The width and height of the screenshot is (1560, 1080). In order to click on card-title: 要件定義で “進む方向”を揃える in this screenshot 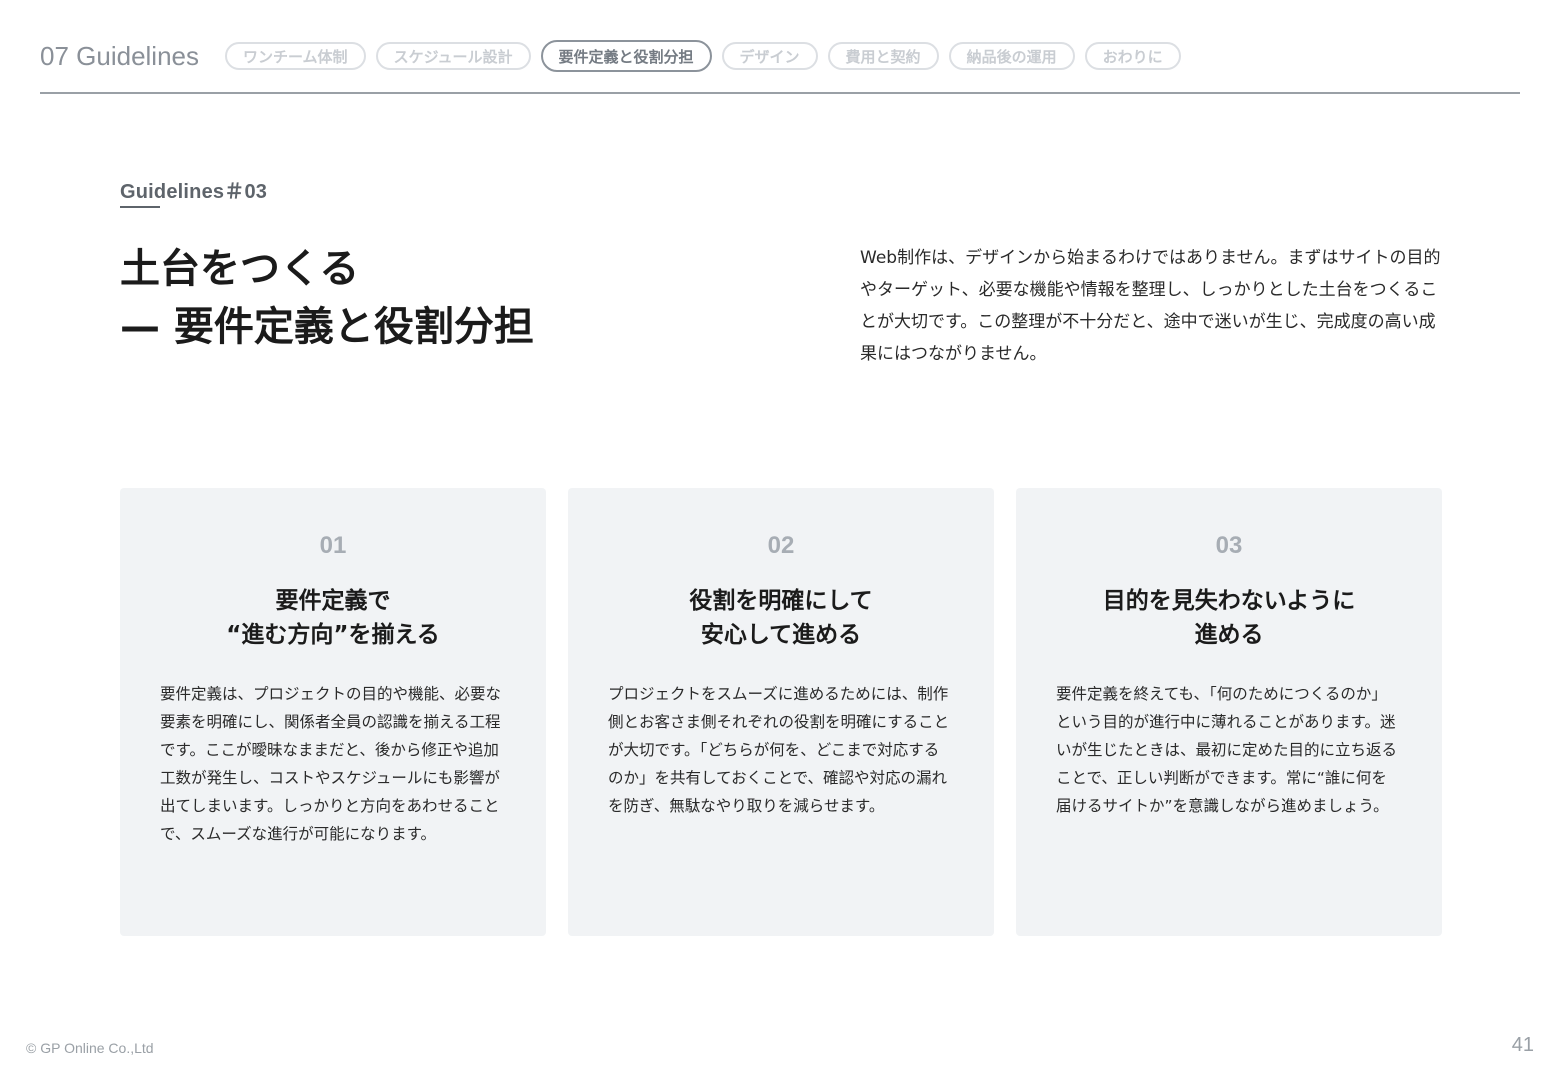, I will do `click(333, 618)`.